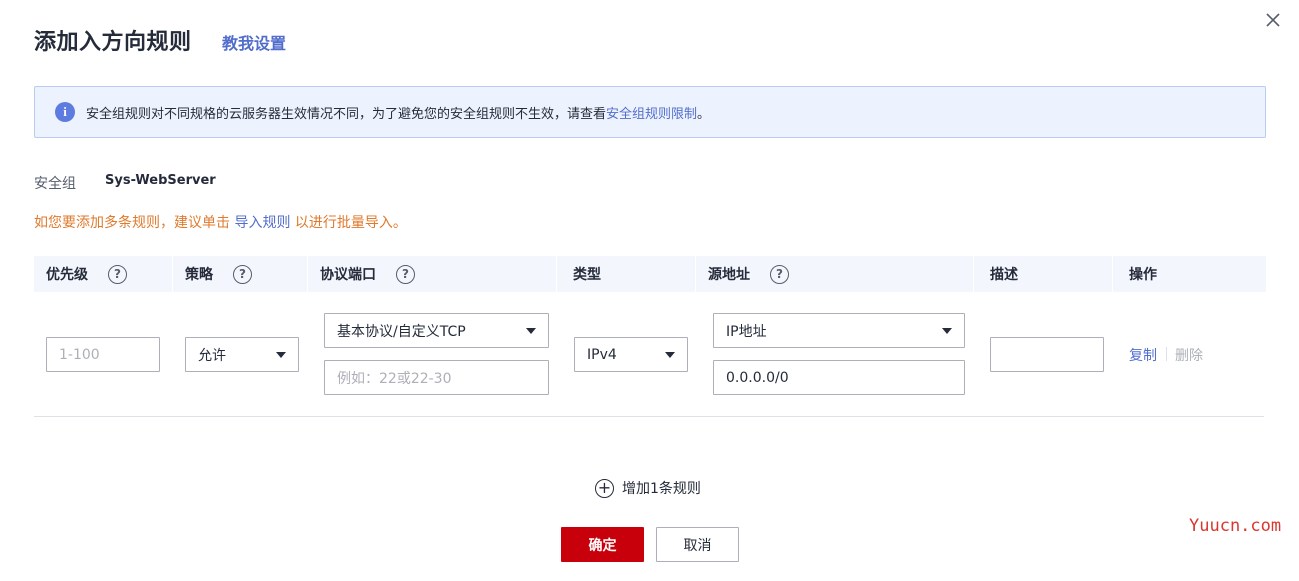 This screenshot has width=1299, height=581. Describe the element at coordinates (1166, 354) in the screenshot. I see `action-divider` at that location.